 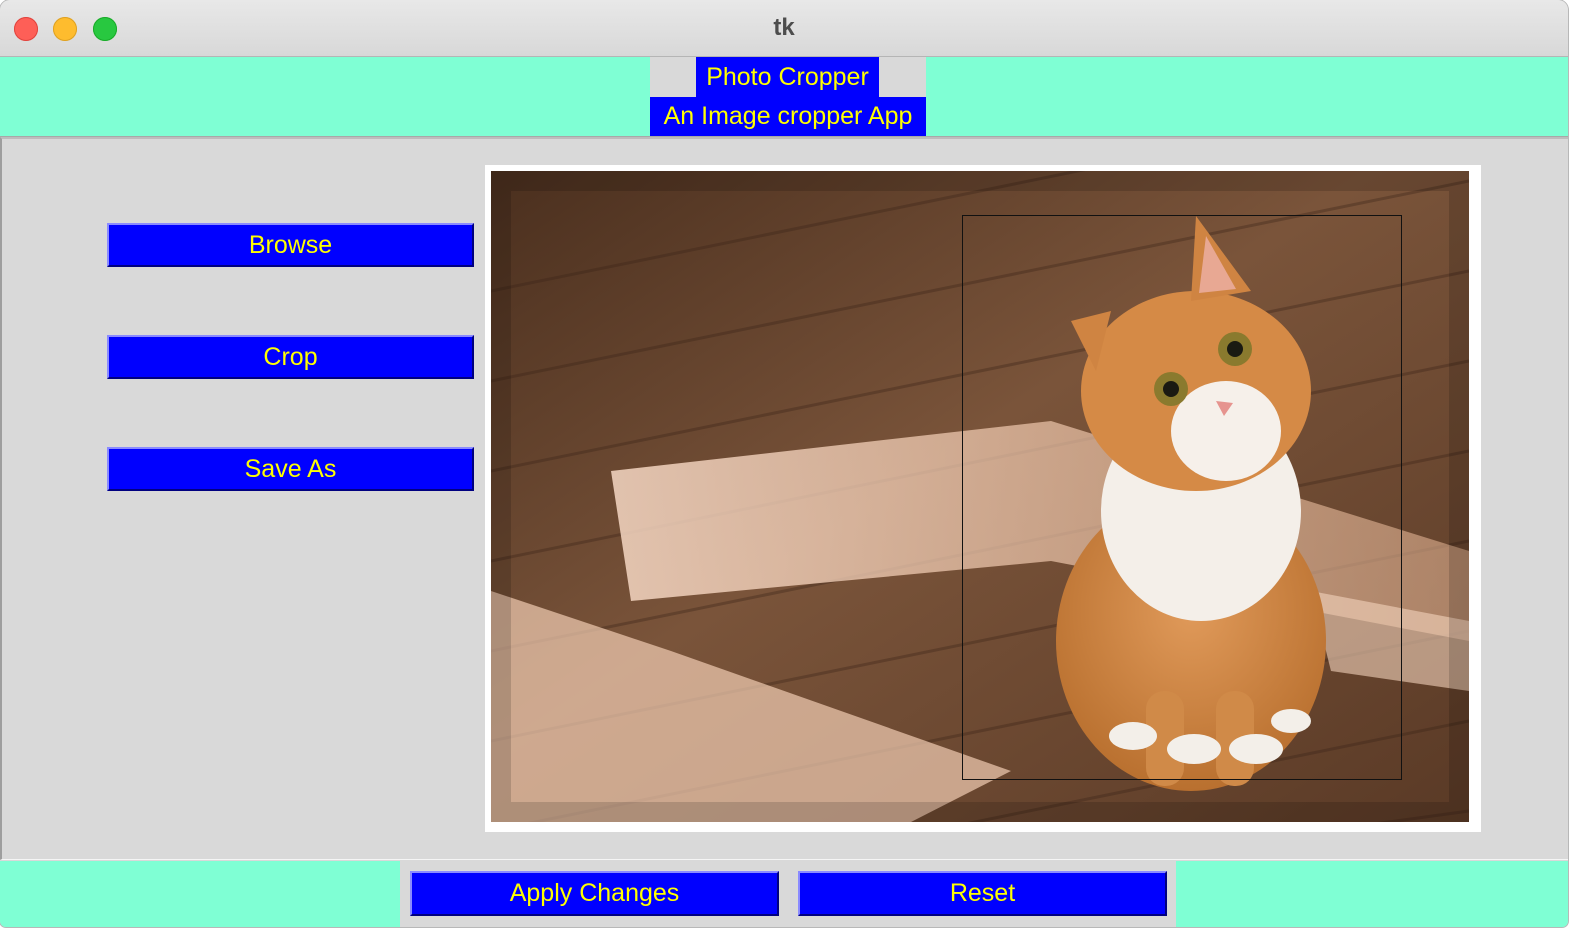 What do you see at coordinates (982, 893) in the screenshot?
I see `reset-button: Reset` at bounding box center [982, 893].